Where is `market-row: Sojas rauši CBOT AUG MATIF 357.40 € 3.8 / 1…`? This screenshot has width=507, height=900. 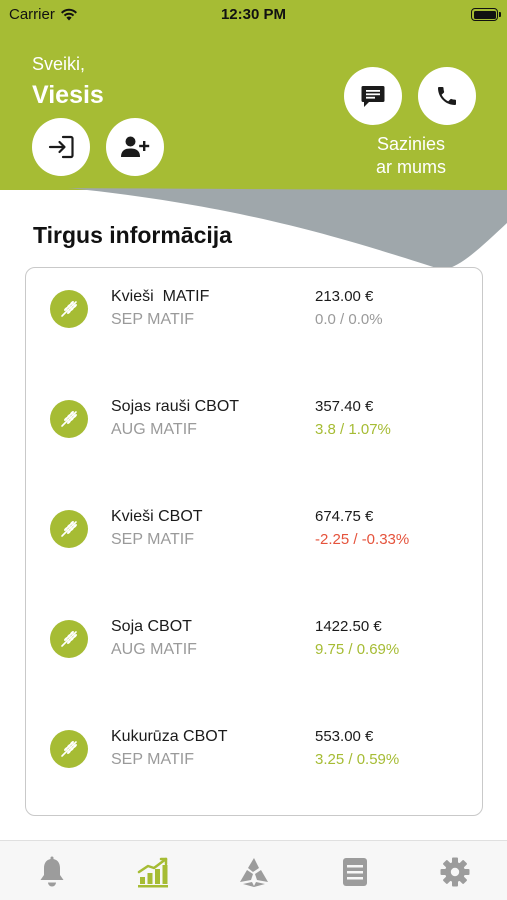
market-row: Sojas rauši CBOT AUG MATIF 357.40 € 3.8 / 1… is located at coordinates (254, 408).